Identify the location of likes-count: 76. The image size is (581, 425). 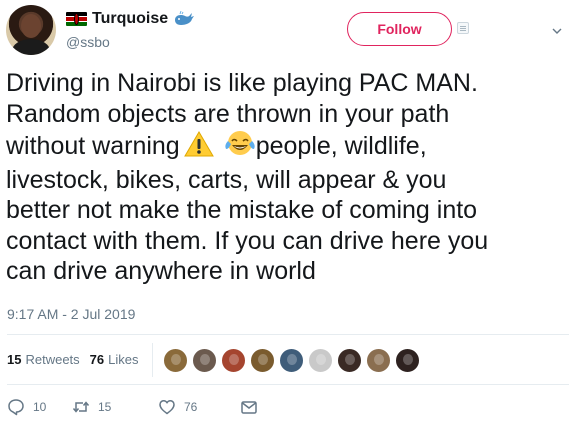
(97, 359).